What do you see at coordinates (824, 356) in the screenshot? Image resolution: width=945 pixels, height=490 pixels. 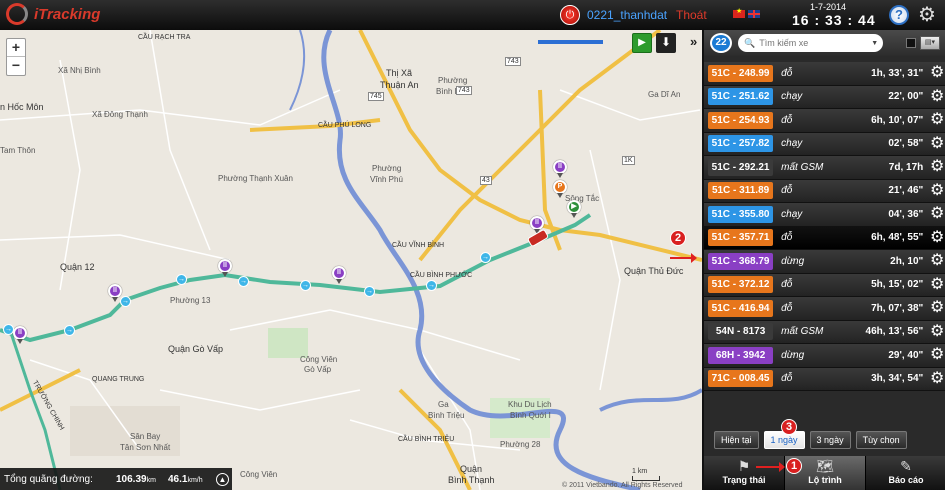 I see `vehicle-row: 68H - 3942 dừng 29', 40" ⚙` at bounding box center [824, 356].